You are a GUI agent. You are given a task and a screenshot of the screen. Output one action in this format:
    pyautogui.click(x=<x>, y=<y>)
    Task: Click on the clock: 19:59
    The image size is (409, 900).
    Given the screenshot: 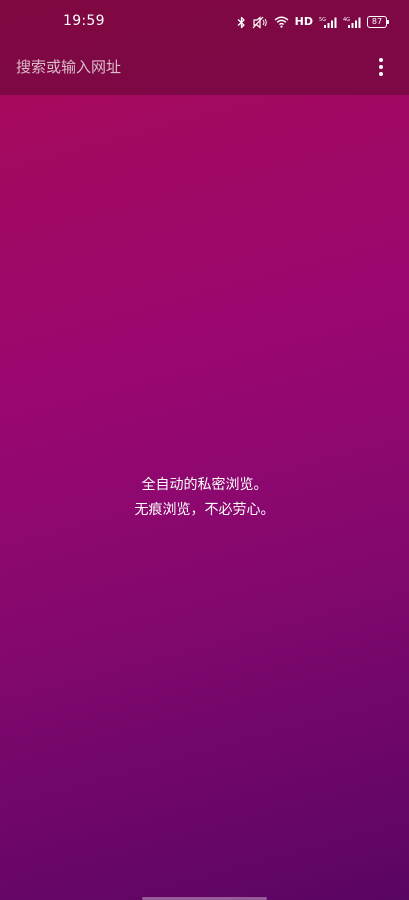 What is the action you would take?
    pyautogui.click(x=84, y=21)
    